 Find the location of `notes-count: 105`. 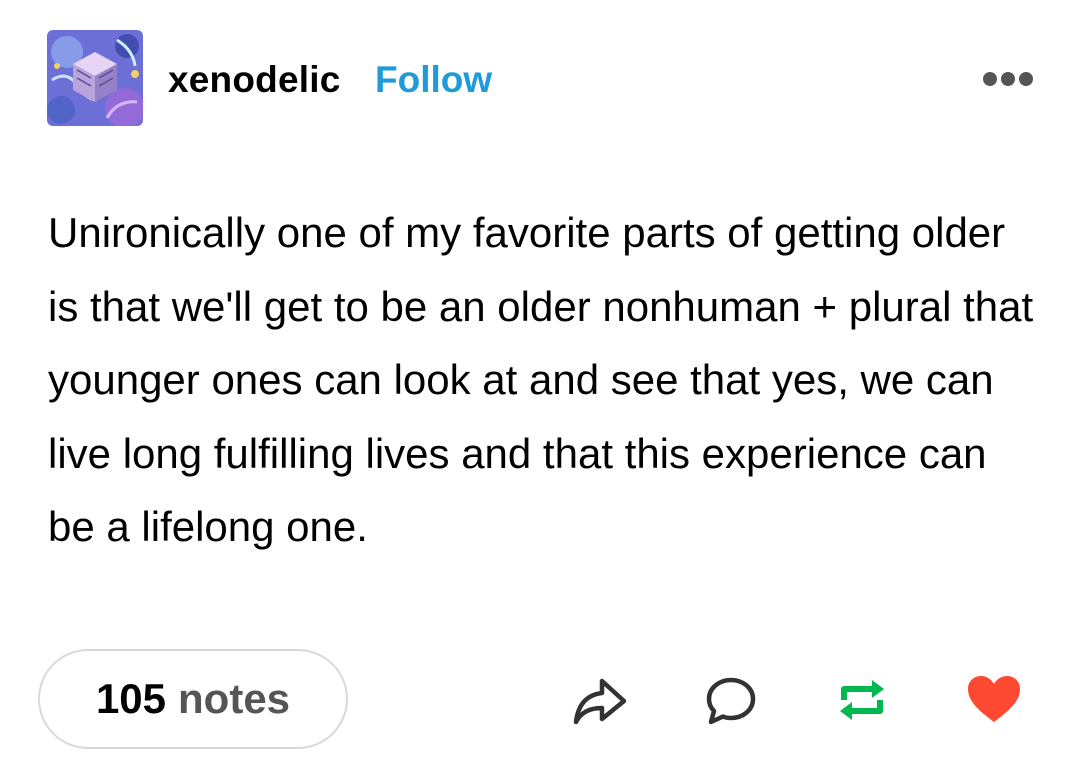

notes-count: 105 is located at coordinates (131, 698).